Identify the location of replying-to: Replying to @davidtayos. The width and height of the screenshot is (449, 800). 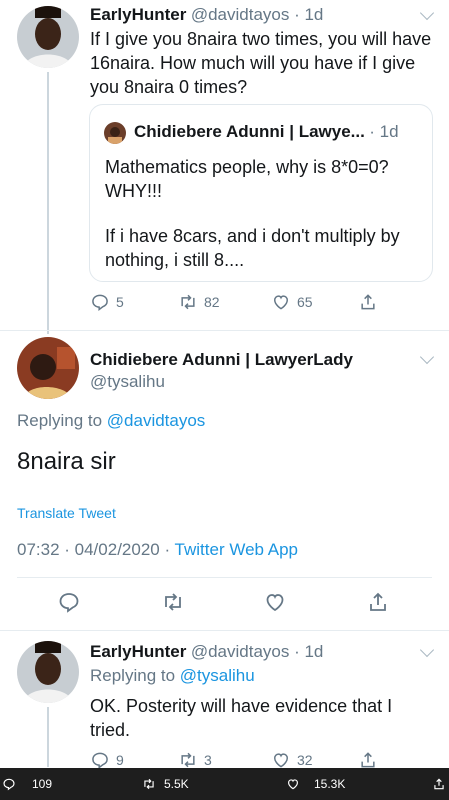
(111, 421).